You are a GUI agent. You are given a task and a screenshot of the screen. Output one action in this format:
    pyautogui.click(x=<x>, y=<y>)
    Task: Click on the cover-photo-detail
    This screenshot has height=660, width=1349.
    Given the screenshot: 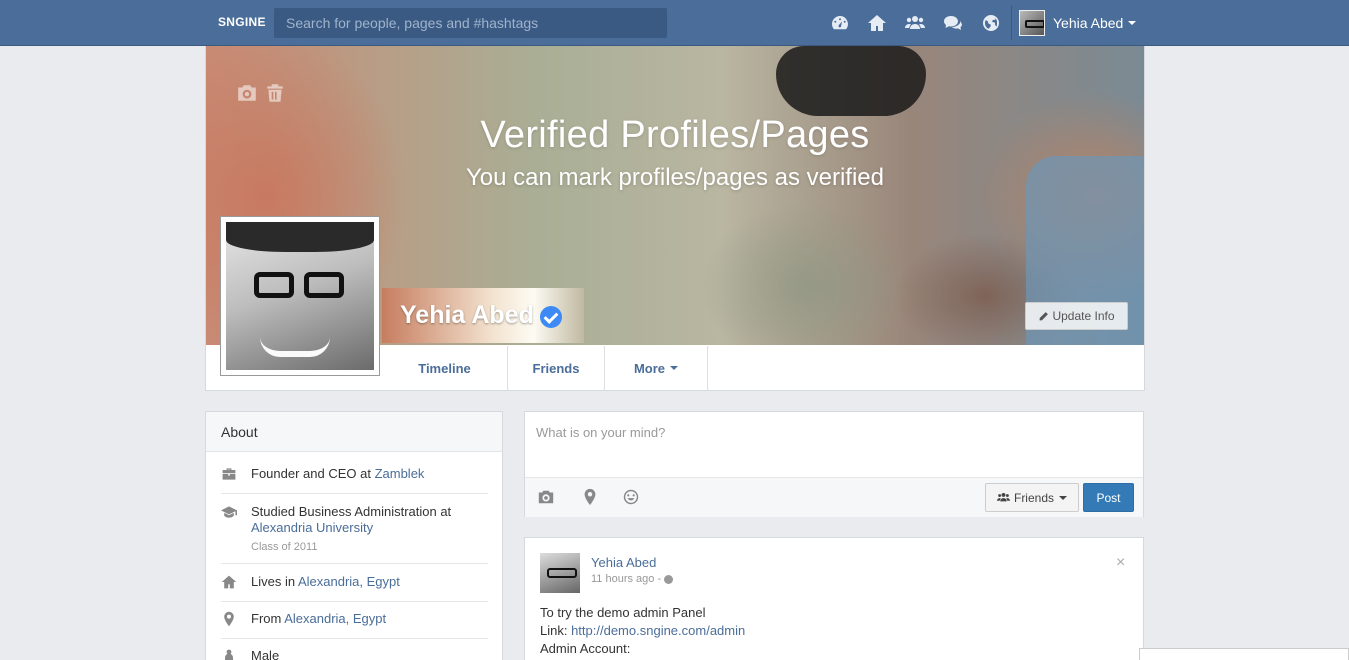 What is the action you would take?
    pyautogui.click(x=851, y=81)
    